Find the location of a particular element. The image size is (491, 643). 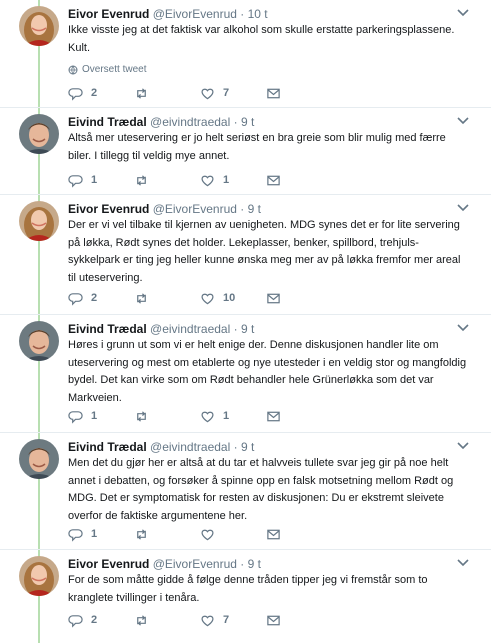

tweet-actions: 2 10 is located at coordinates (177, 298).